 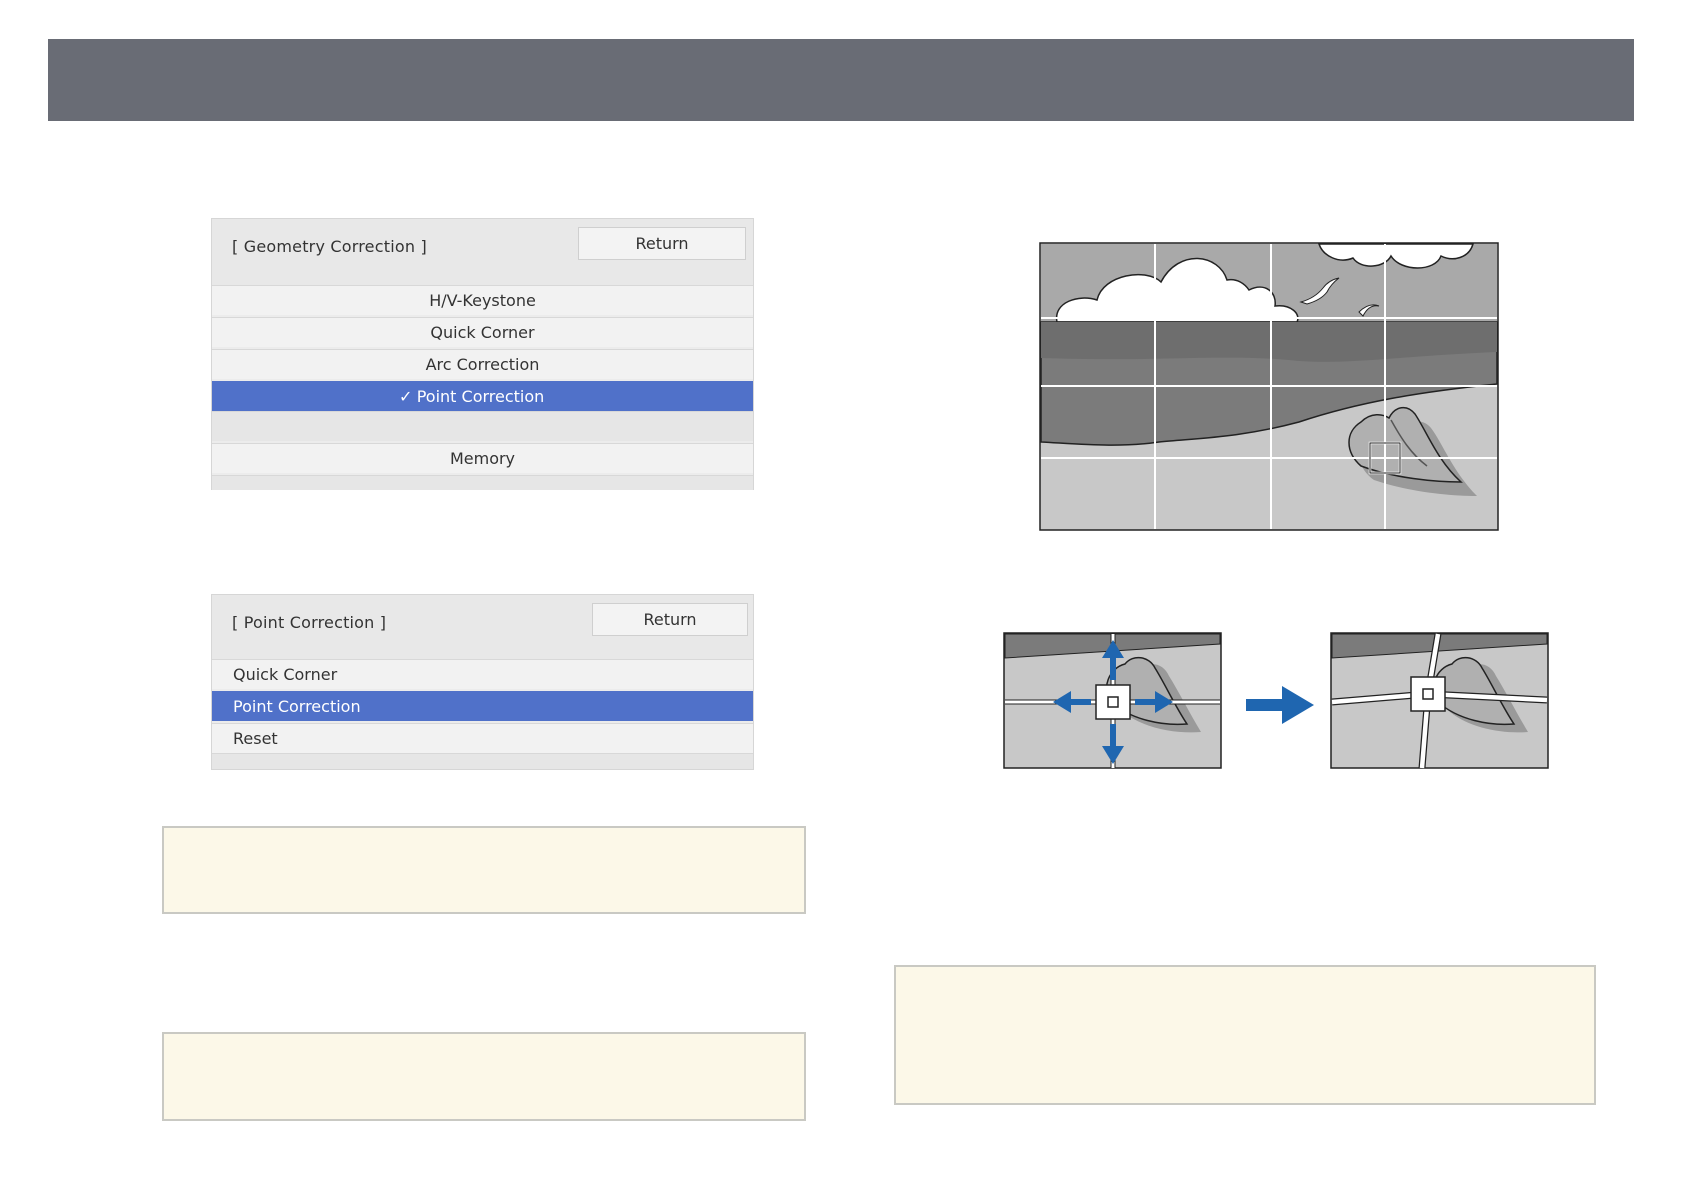 I want to click on menu-item-hv-keystone: H/V-Keystone, so click(x=482, y=300).